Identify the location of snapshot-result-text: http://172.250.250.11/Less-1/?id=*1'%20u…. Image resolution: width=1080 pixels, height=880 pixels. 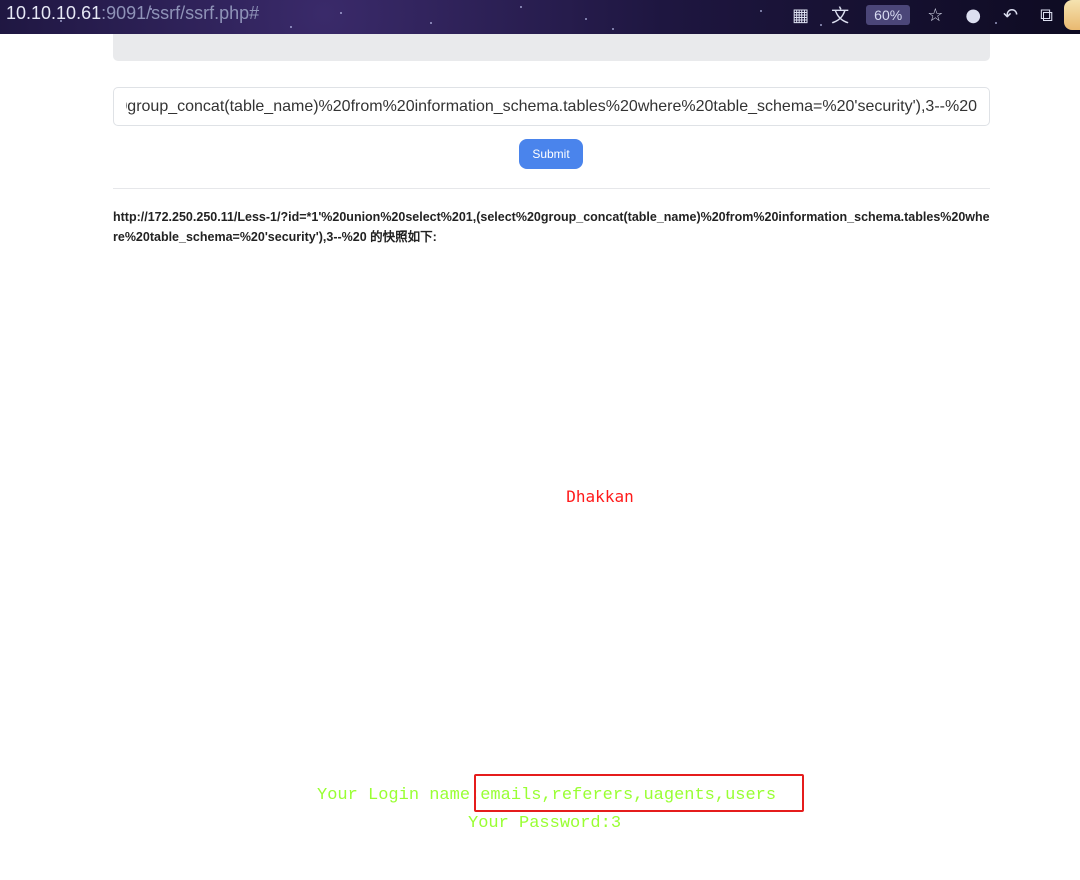
(551, 227).